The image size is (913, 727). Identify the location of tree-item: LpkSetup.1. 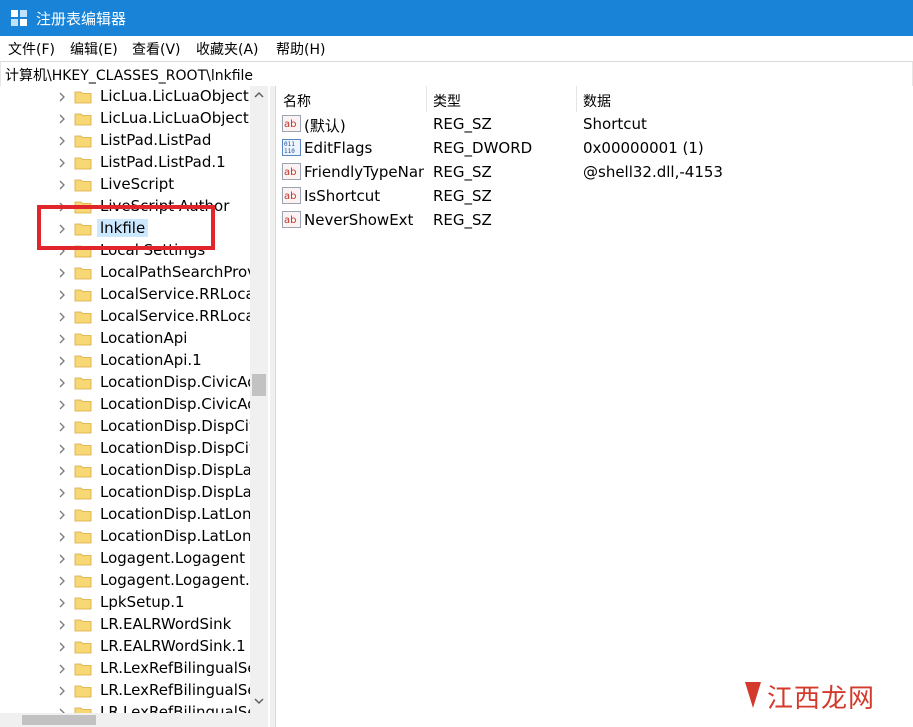
(125, 603).